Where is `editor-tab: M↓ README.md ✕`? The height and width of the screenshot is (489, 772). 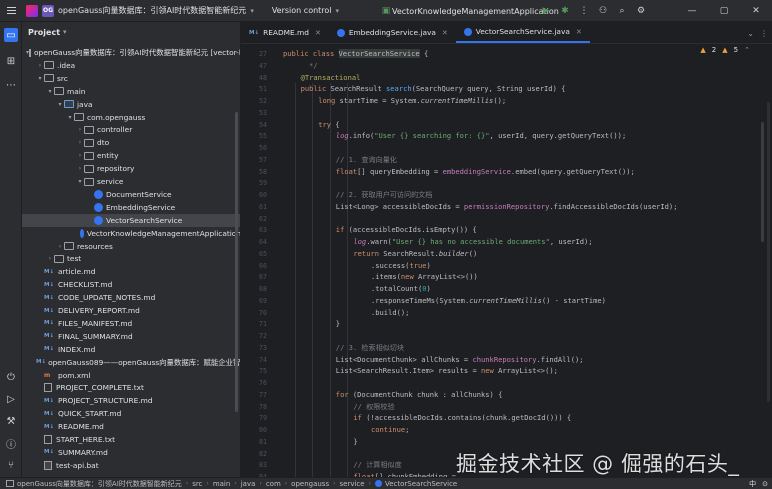
editor-tab: M↓ README.md ✕ is located at coordinates (285, 32).